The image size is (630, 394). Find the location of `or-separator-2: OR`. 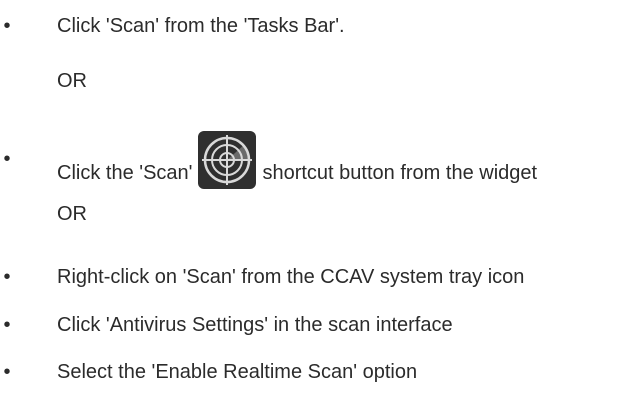

or-separator-2: OR is located at coordinates (72, 214).